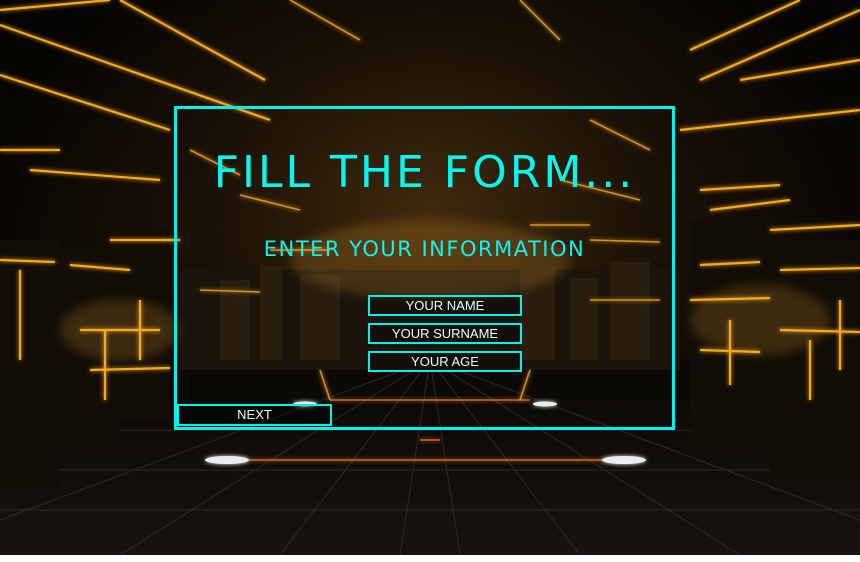 The width and height of the screenshot is (860, 562). What do you see at coordinates (254, 415) in the screenshot?
I see `next-button: NEXT` at bounding box center [254, 415].